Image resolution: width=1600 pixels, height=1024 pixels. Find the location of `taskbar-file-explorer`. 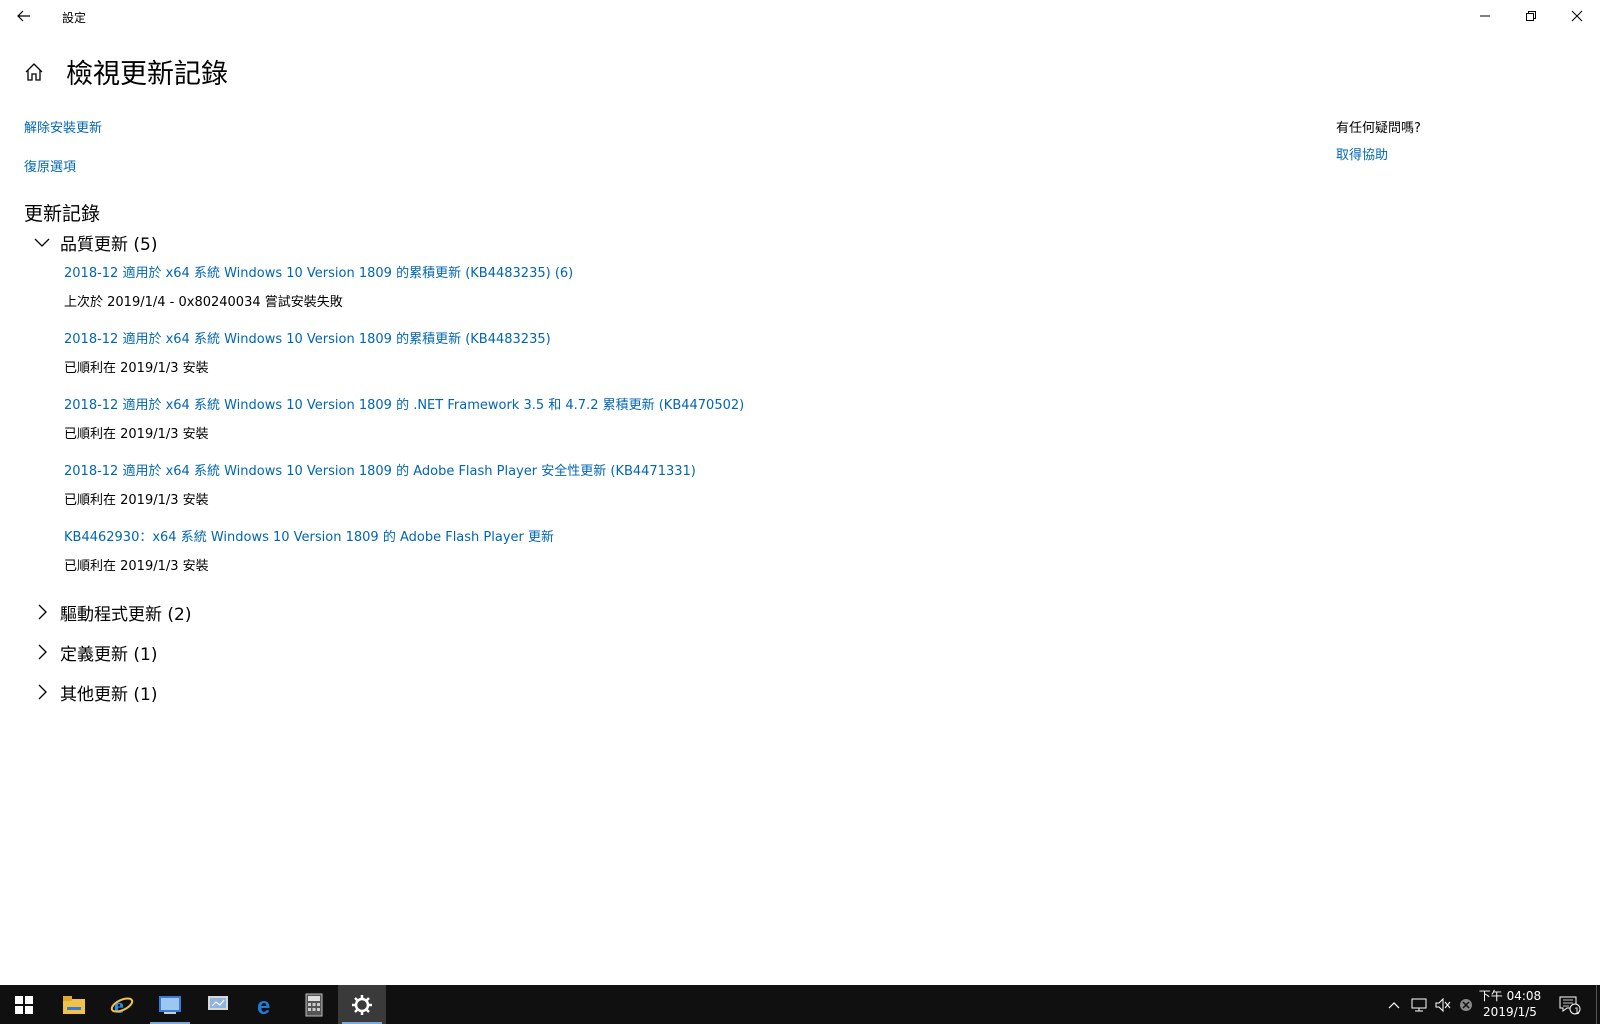

taskbar-file-explorer is located at coordinates (74, 1004).